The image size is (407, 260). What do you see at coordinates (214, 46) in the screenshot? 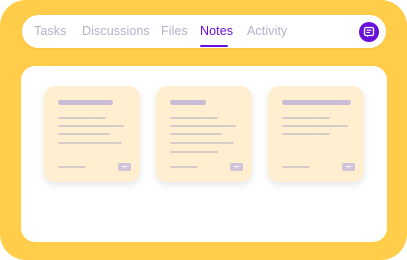
I see `active-tab-indicator` at bounding box center [214, 46].